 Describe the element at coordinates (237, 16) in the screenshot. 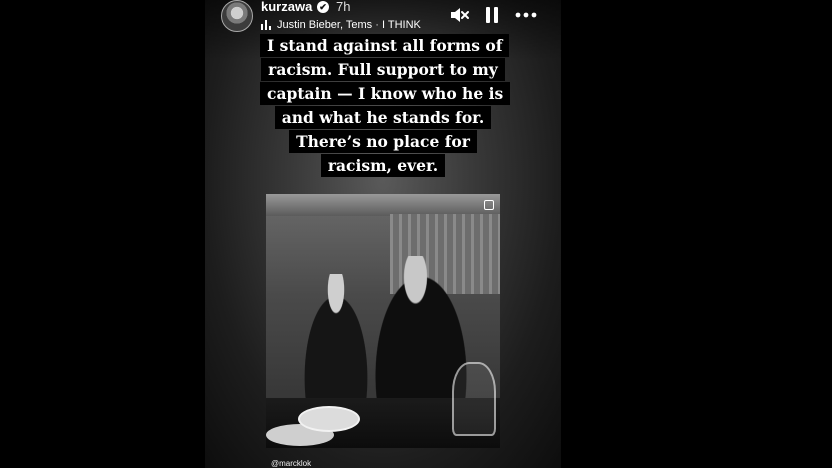

I see `avatar` at that location.